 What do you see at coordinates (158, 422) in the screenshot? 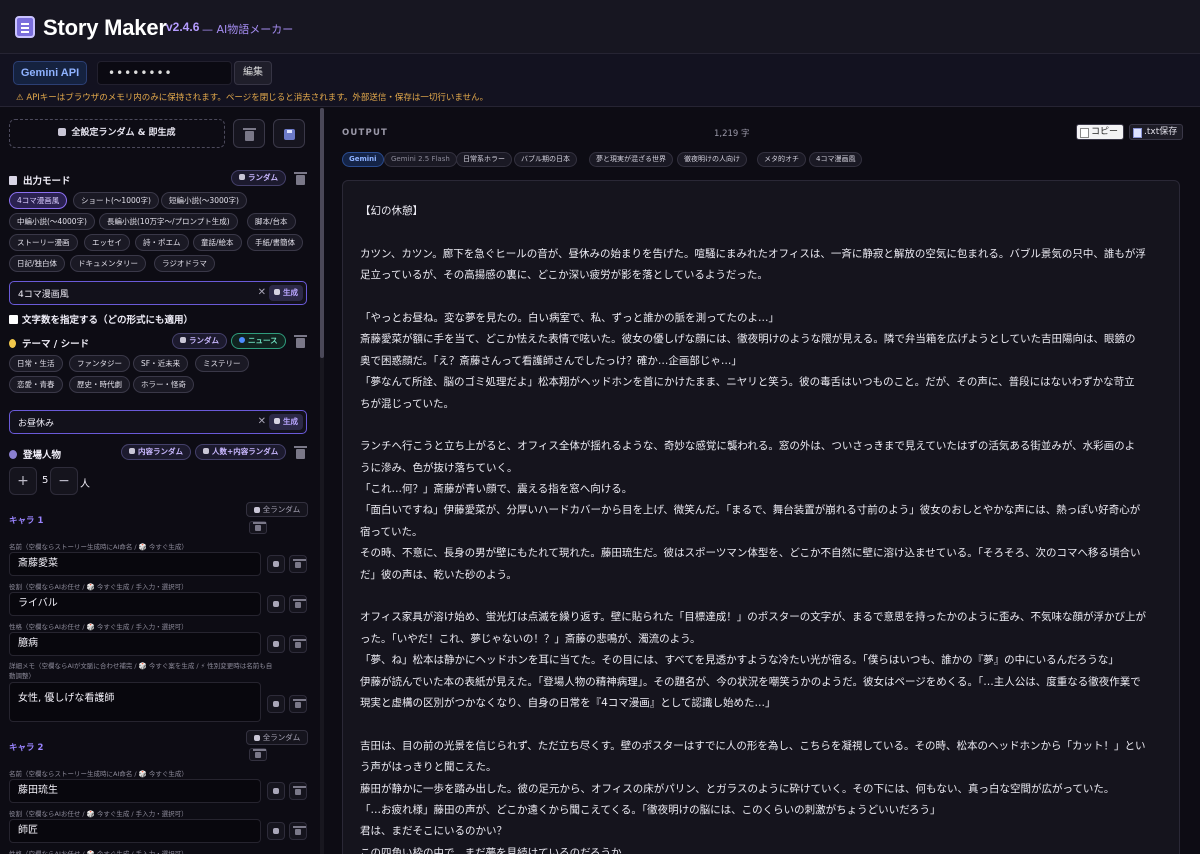
I see `theme-field: お昼休み ✕ 生成` at bounding box center [158, 422].